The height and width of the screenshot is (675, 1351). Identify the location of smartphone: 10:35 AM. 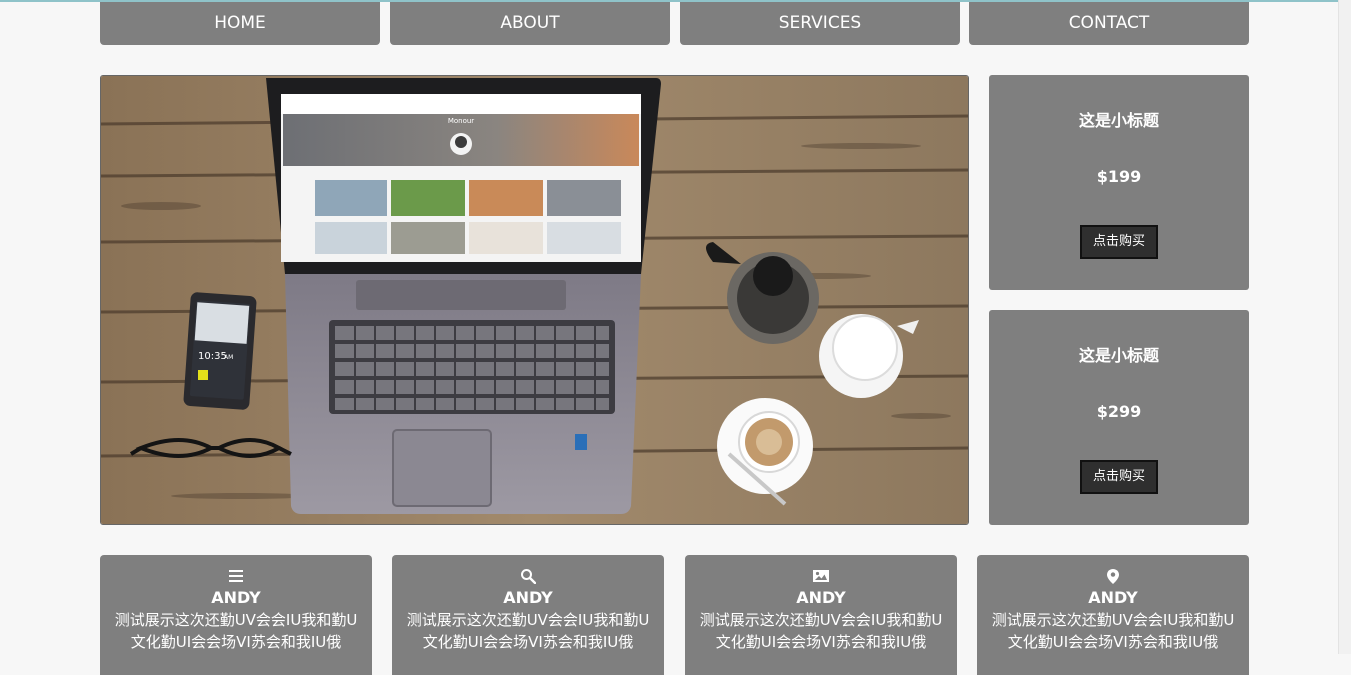
(220, 351).